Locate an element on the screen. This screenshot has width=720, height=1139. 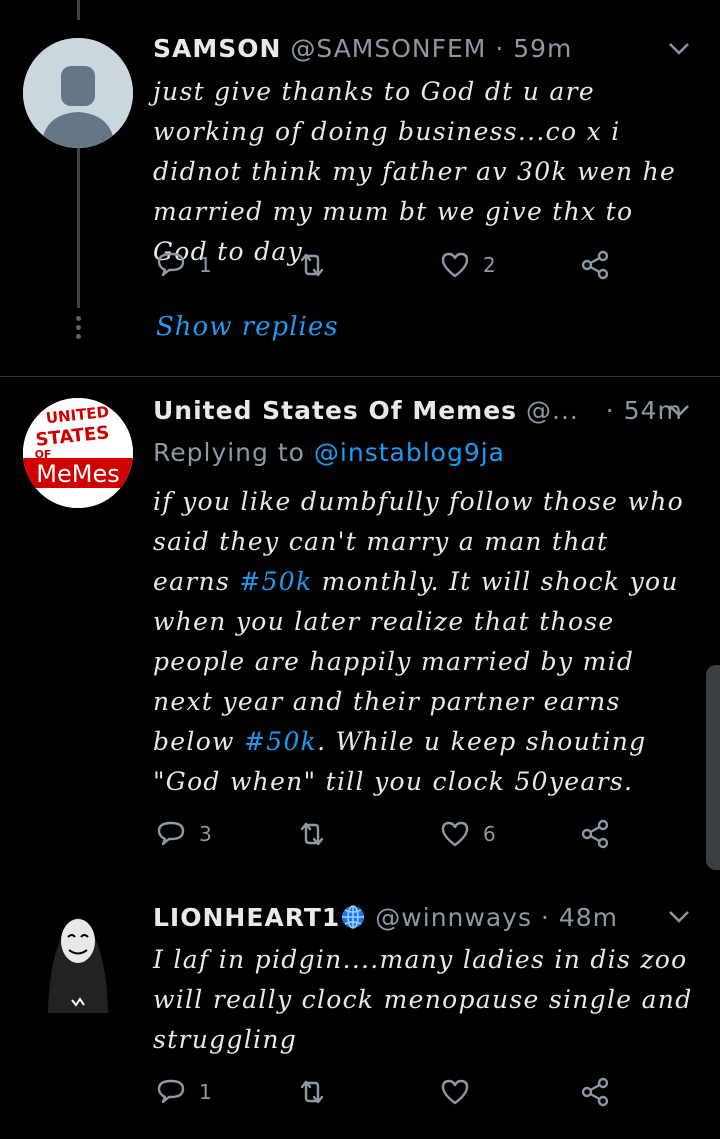
thread-line-top is located at coordinates (78, 10).